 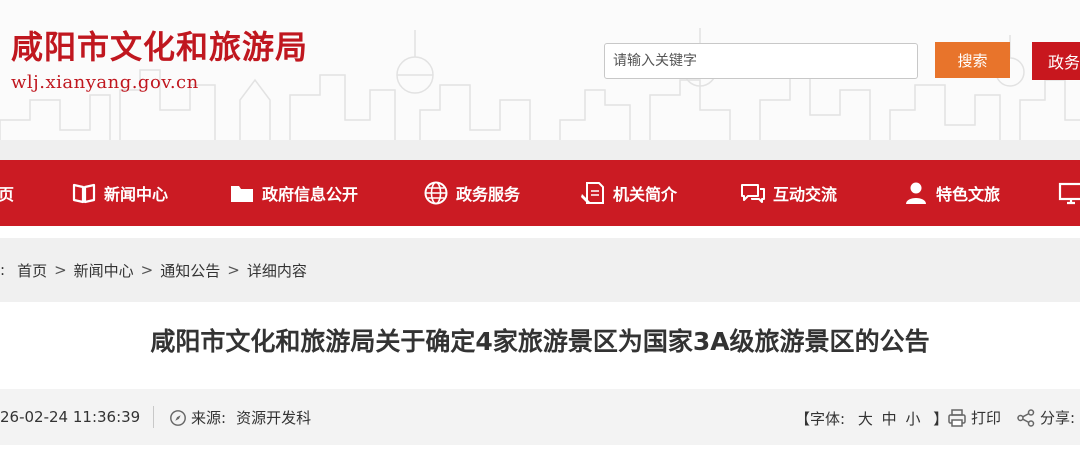 I want to click on article-title: 咸阳市文化和旅游局关于确定4家旅游景区为国家3A级旅游景区的公告, so click(x=540, y=341).